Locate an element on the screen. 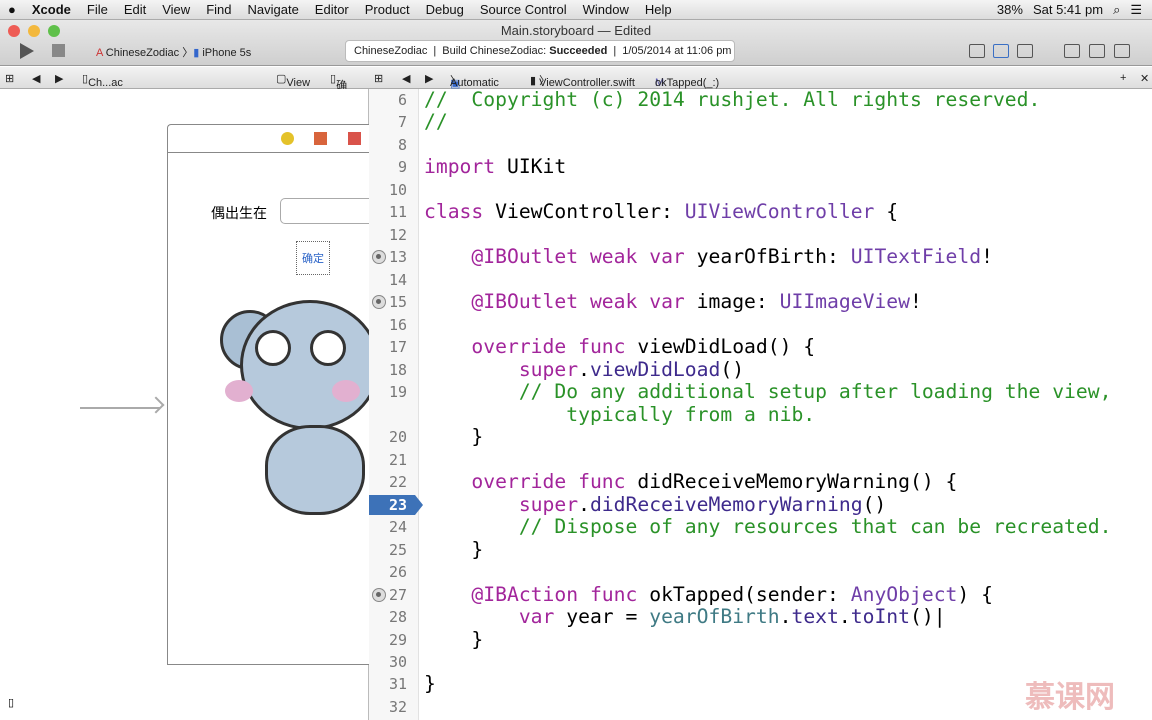 The width and height of the screenshot is (1152, 720). initial-scene-arrow is located at coordinates (120, 408).